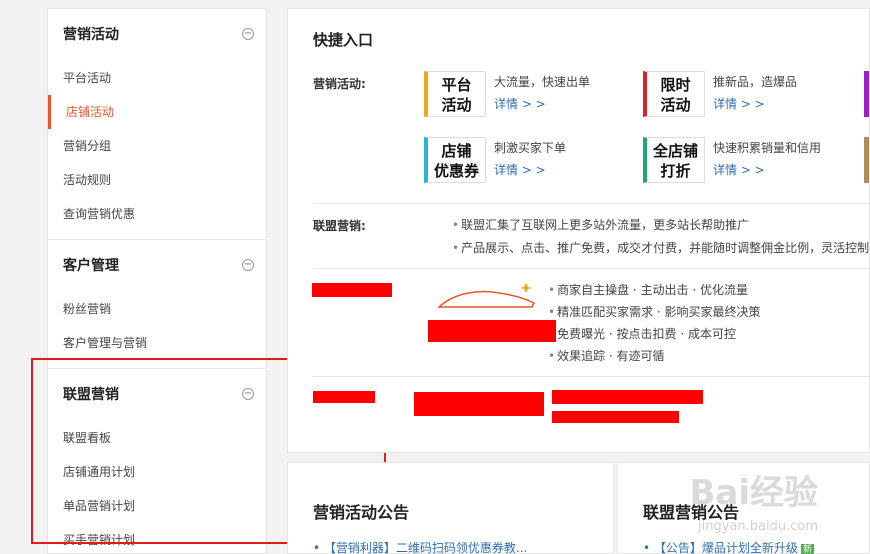 This screenshot has width=870, height=554. I want to click on alliance-point: 联盟汇集了互联网上更多站外流量，更多站长帮助推广, so click(600, 224).